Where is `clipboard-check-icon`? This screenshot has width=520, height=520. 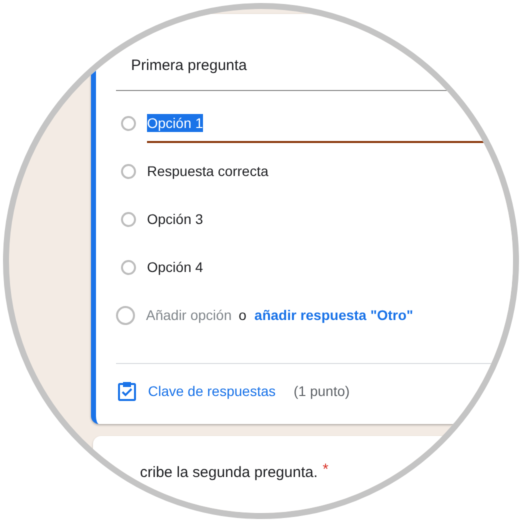
clipboard-check-icon is located at coordinates (127, 391).